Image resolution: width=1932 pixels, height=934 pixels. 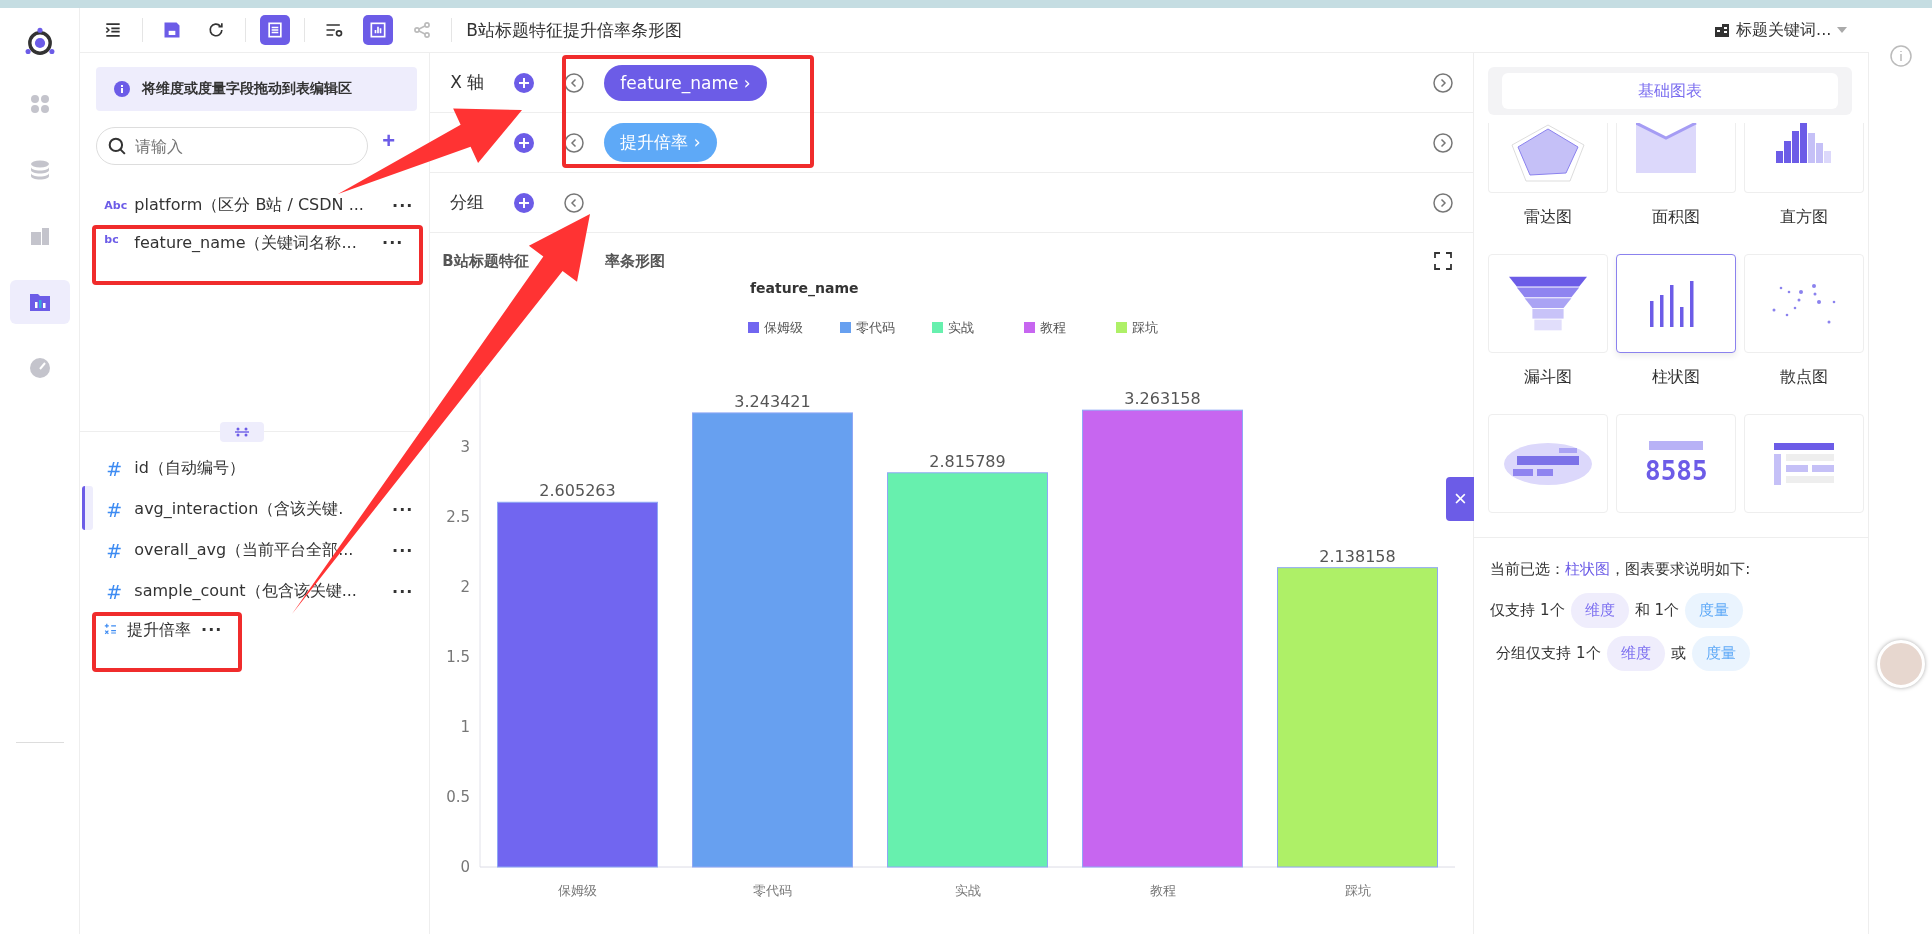 I want to click on add-button: +, so click(x=389, y=141).